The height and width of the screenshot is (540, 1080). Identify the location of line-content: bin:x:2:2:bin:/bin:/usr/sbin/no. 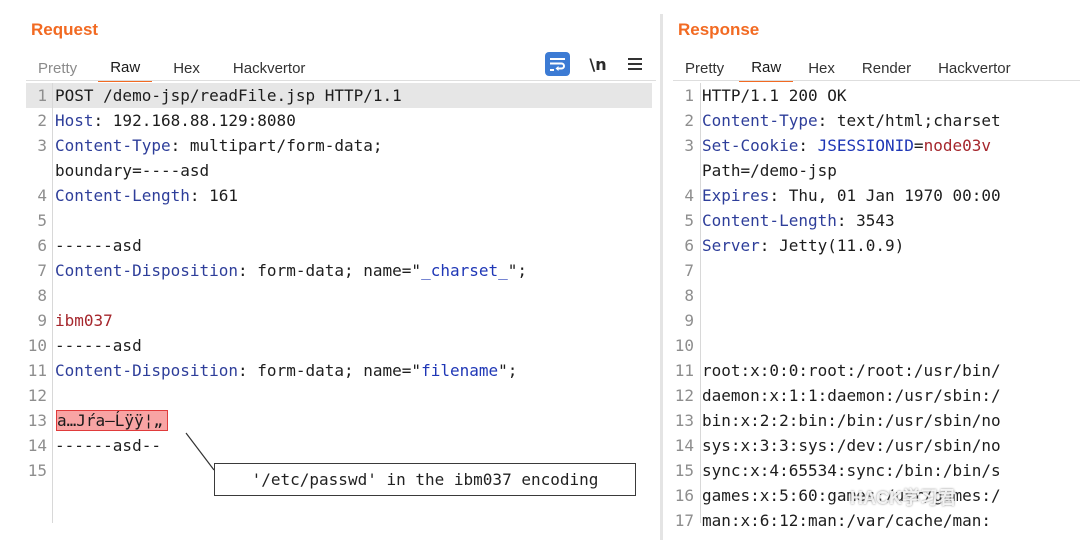
(847, 420).